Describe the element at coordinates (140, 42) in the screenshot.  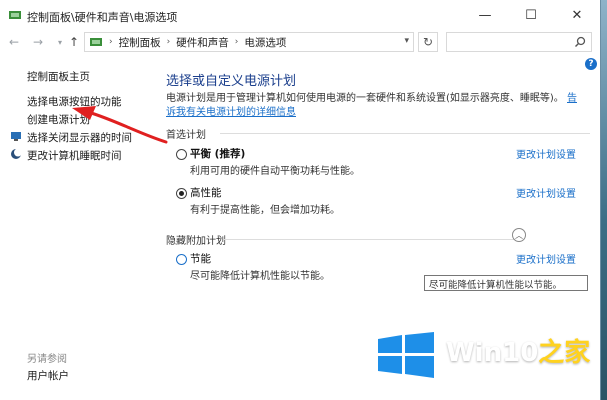
I see `breadcrumb-control-panel: 控制面板` at that location.